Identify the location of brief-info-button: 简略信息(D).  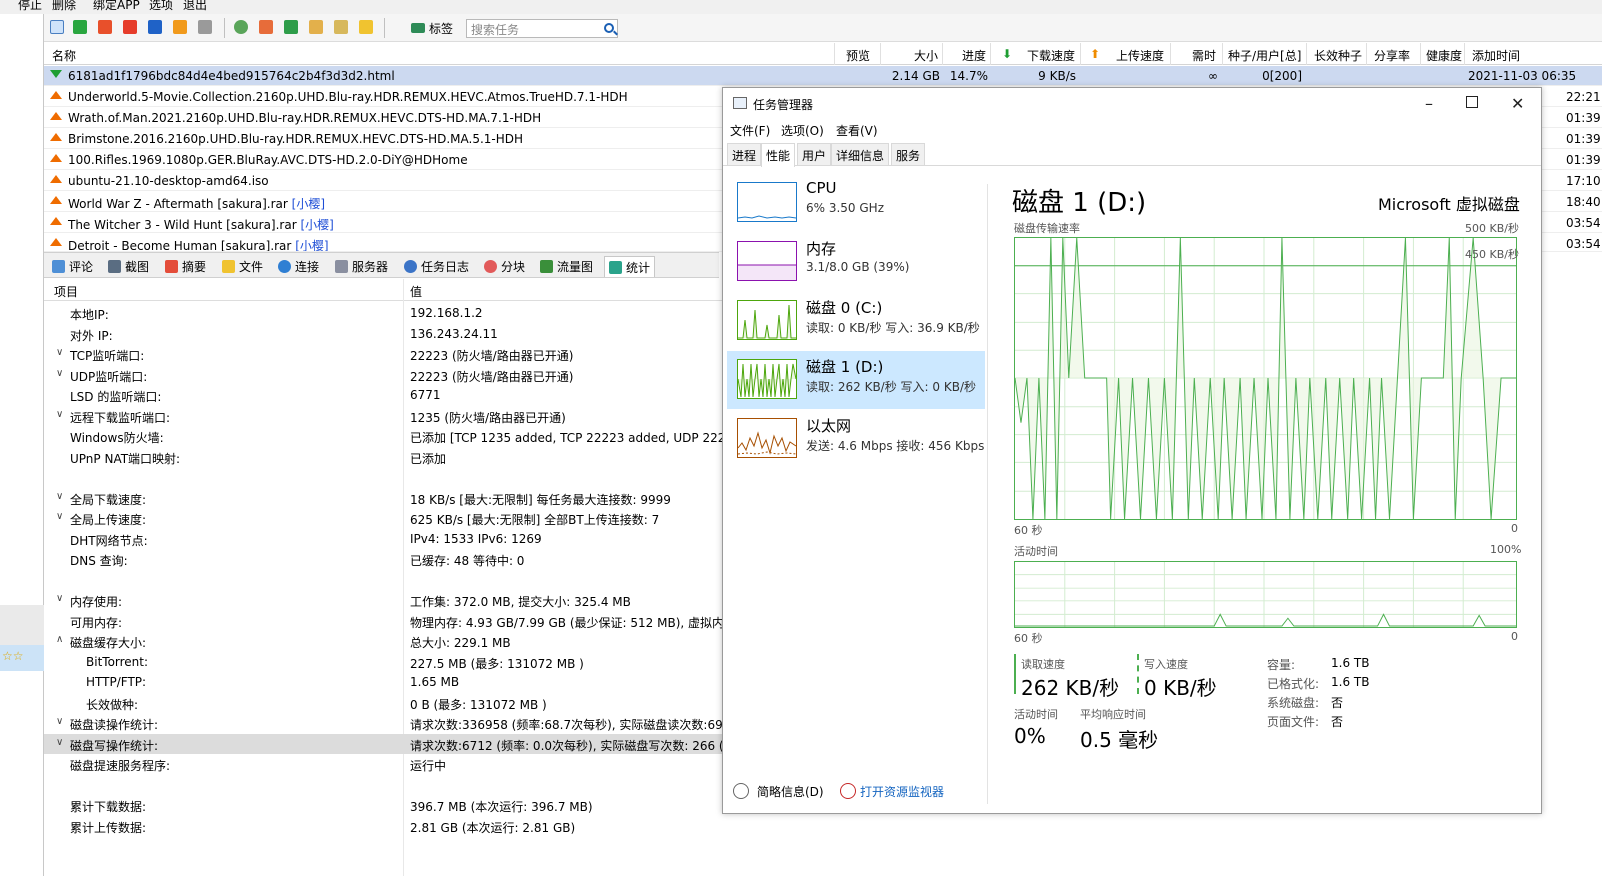
(790, 791).